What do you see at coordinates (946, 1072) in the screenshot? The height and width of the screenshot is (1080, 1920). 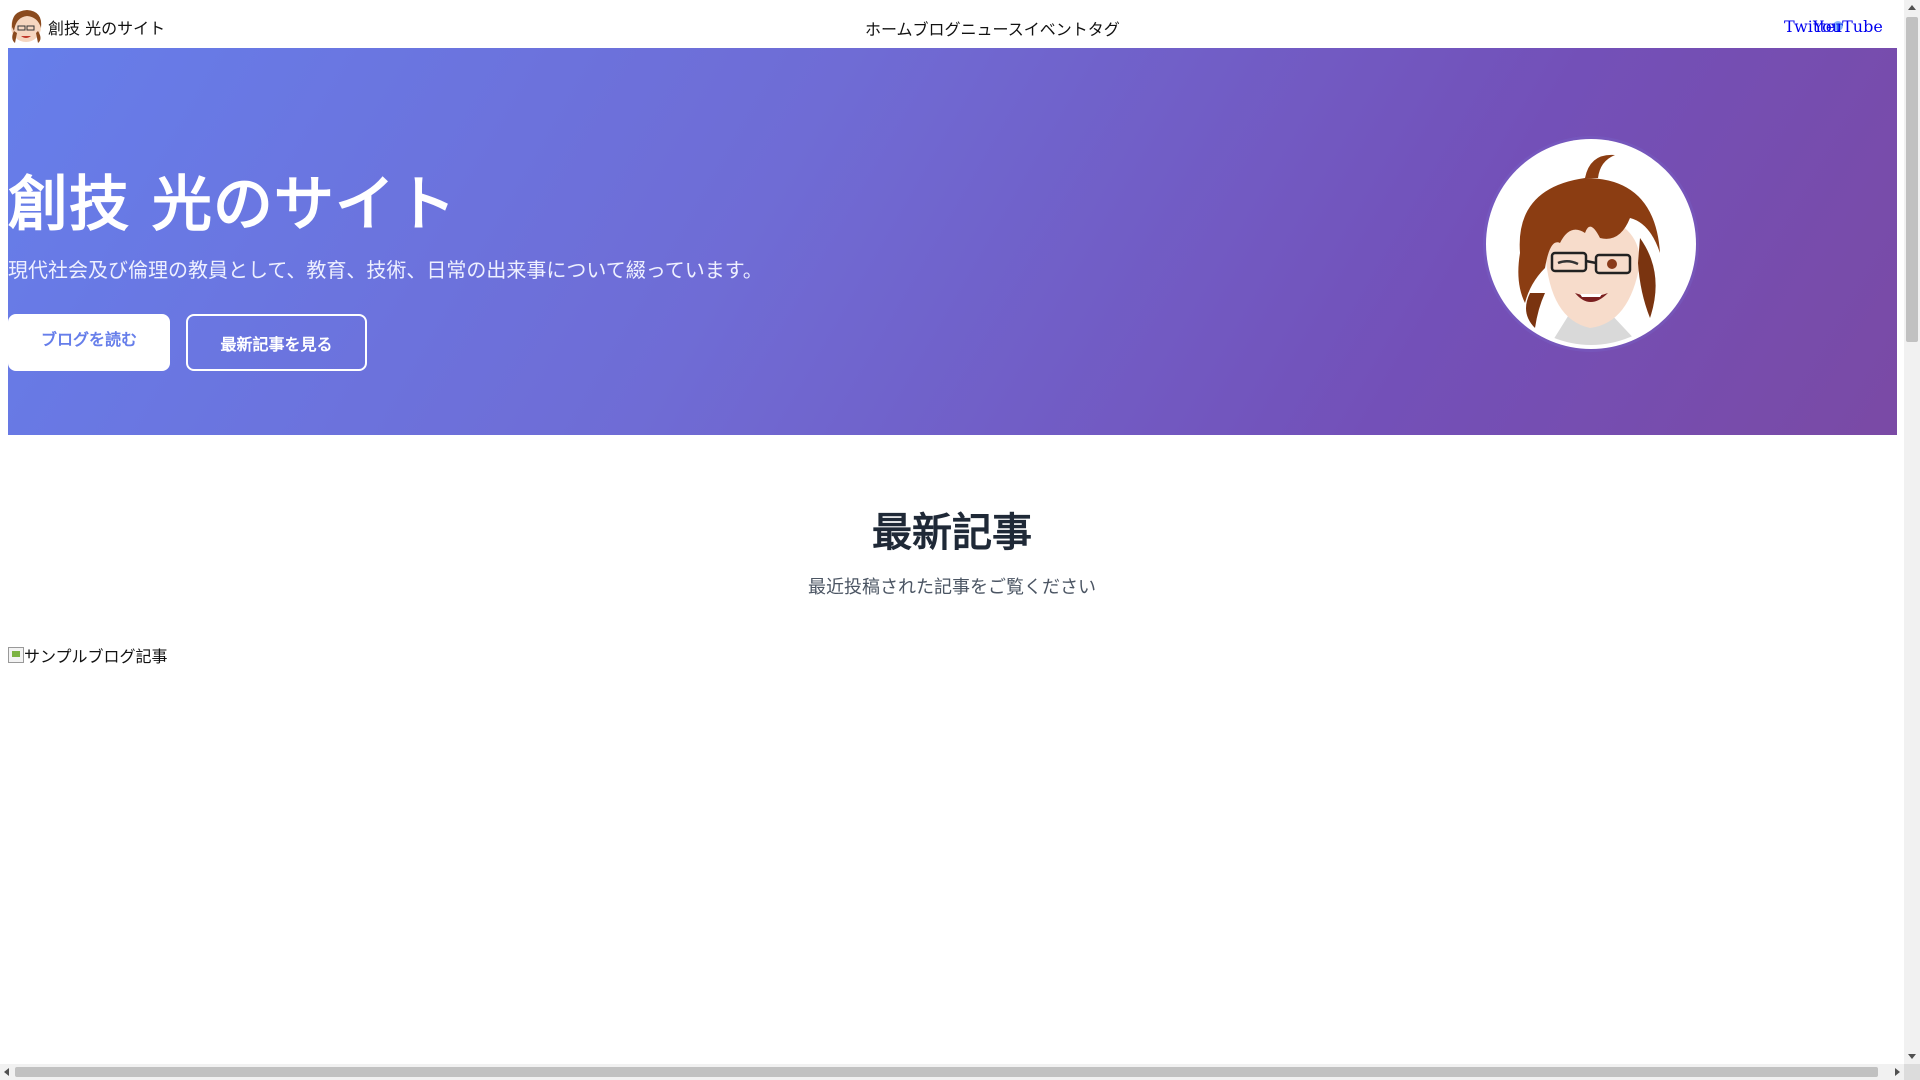 I see `horizontal-scroll-thumb` at bounding box center [946, 1072].